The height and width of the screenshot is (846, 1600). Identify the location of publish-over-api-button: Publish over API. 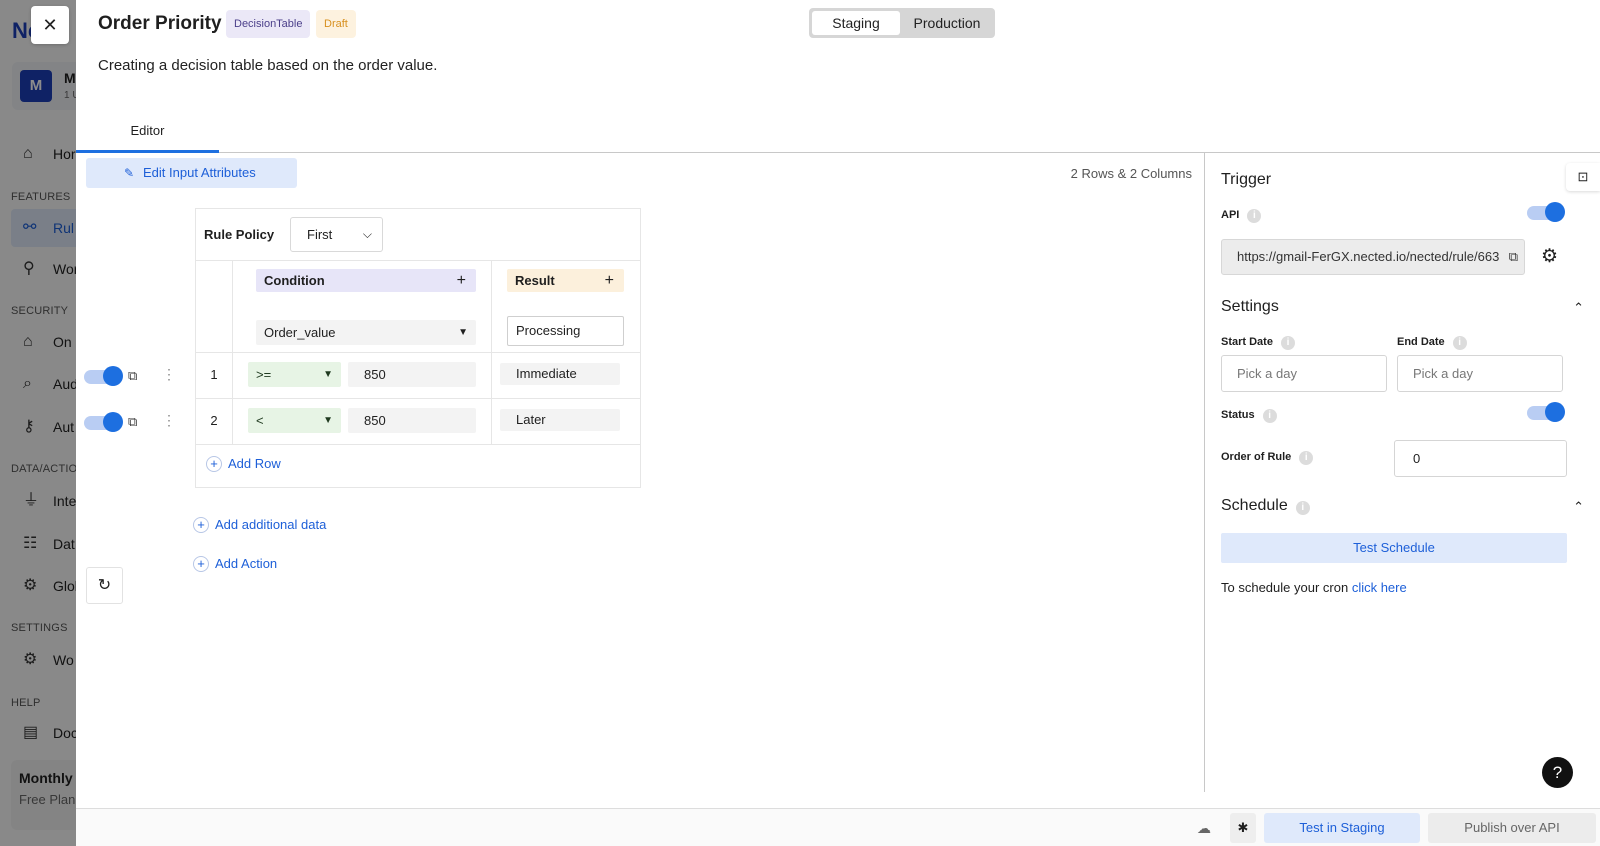
(1512, 828).